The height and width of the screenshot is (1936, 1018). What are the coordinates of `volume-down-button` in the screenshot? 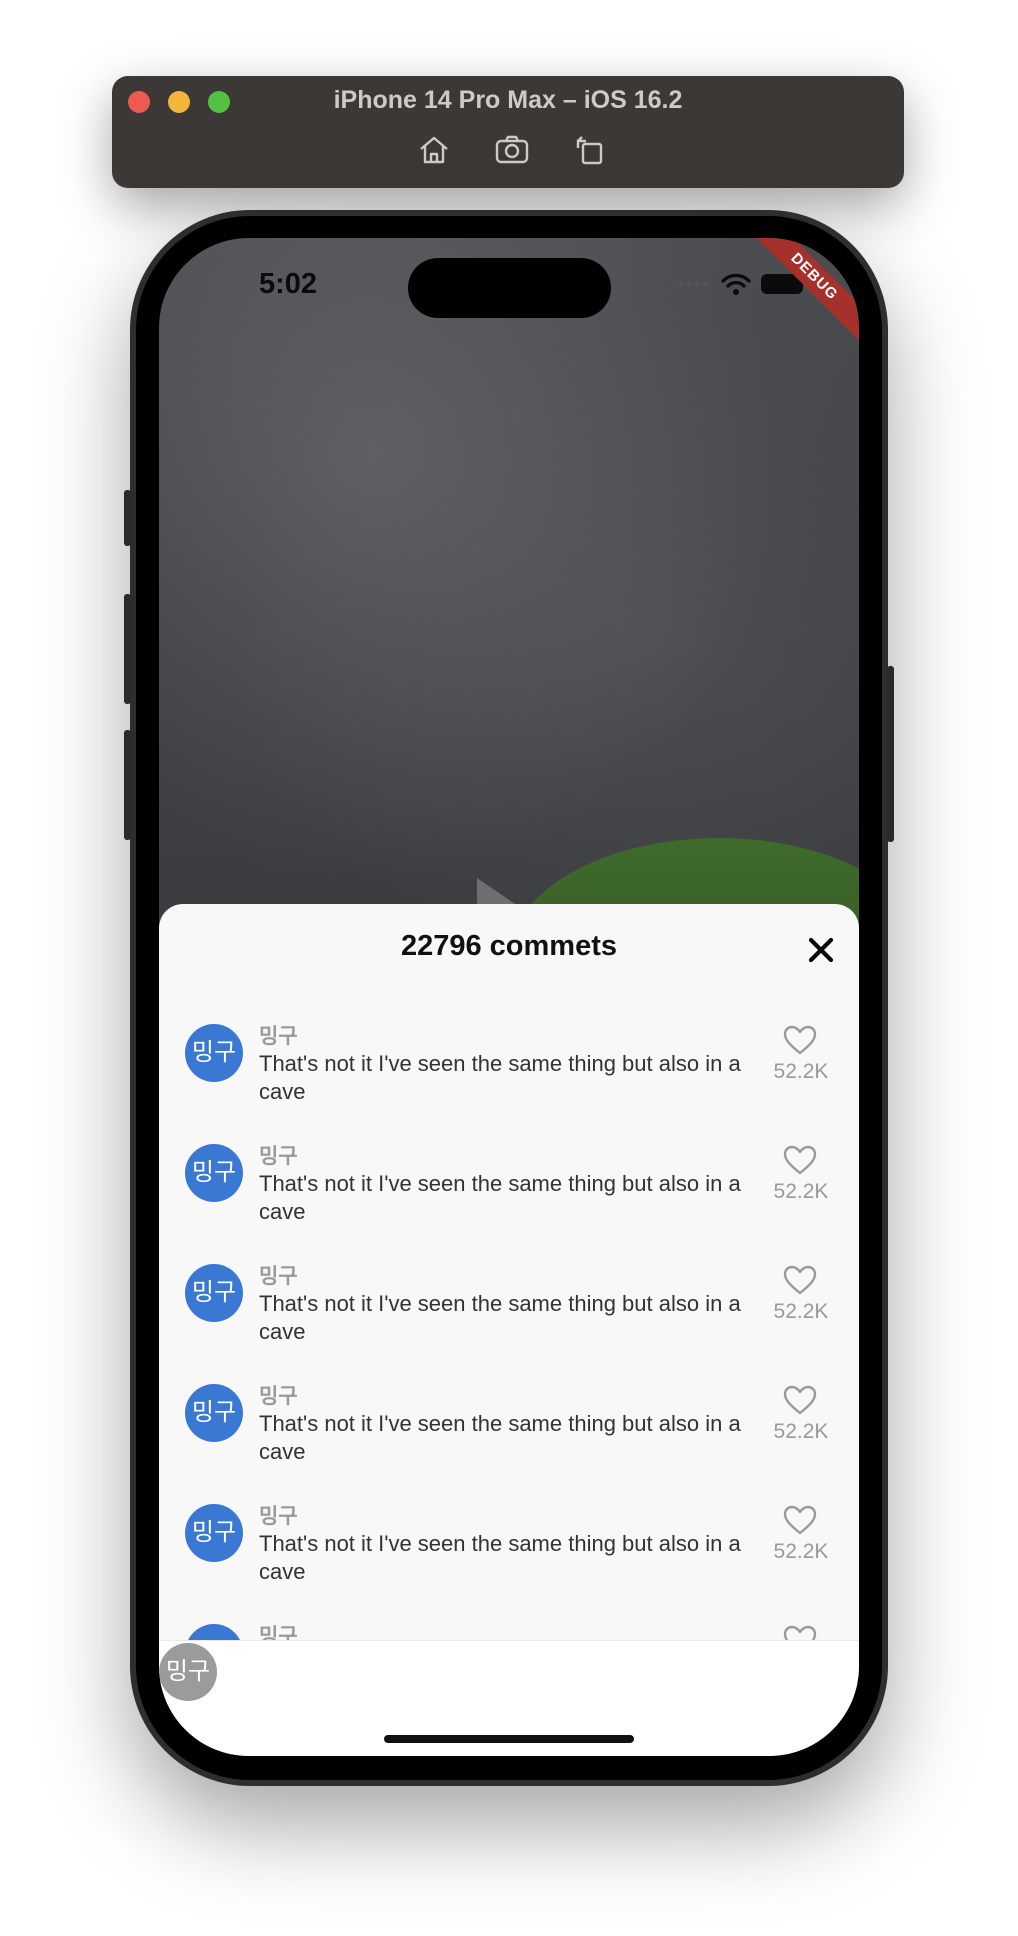 It's located at (127, 785).